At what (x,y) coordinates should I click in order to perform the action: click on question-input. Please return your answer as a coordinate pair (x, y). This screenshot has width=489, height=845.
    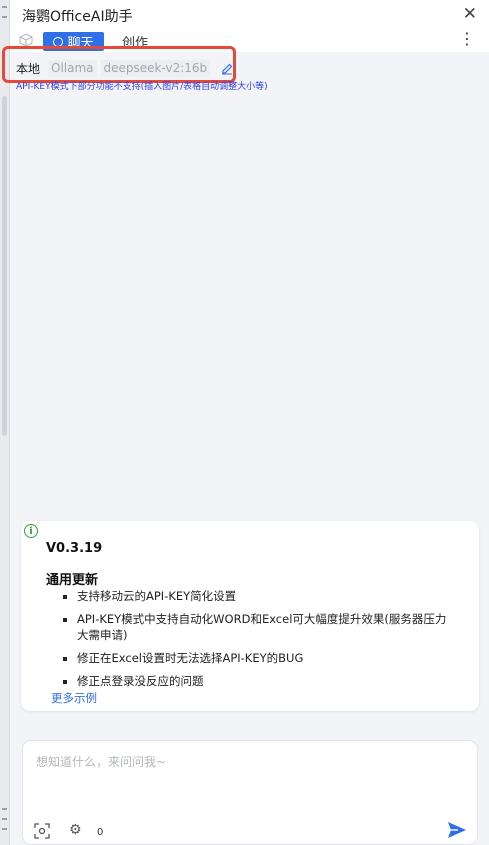
    Looking at the image, I should click on (246, 778).